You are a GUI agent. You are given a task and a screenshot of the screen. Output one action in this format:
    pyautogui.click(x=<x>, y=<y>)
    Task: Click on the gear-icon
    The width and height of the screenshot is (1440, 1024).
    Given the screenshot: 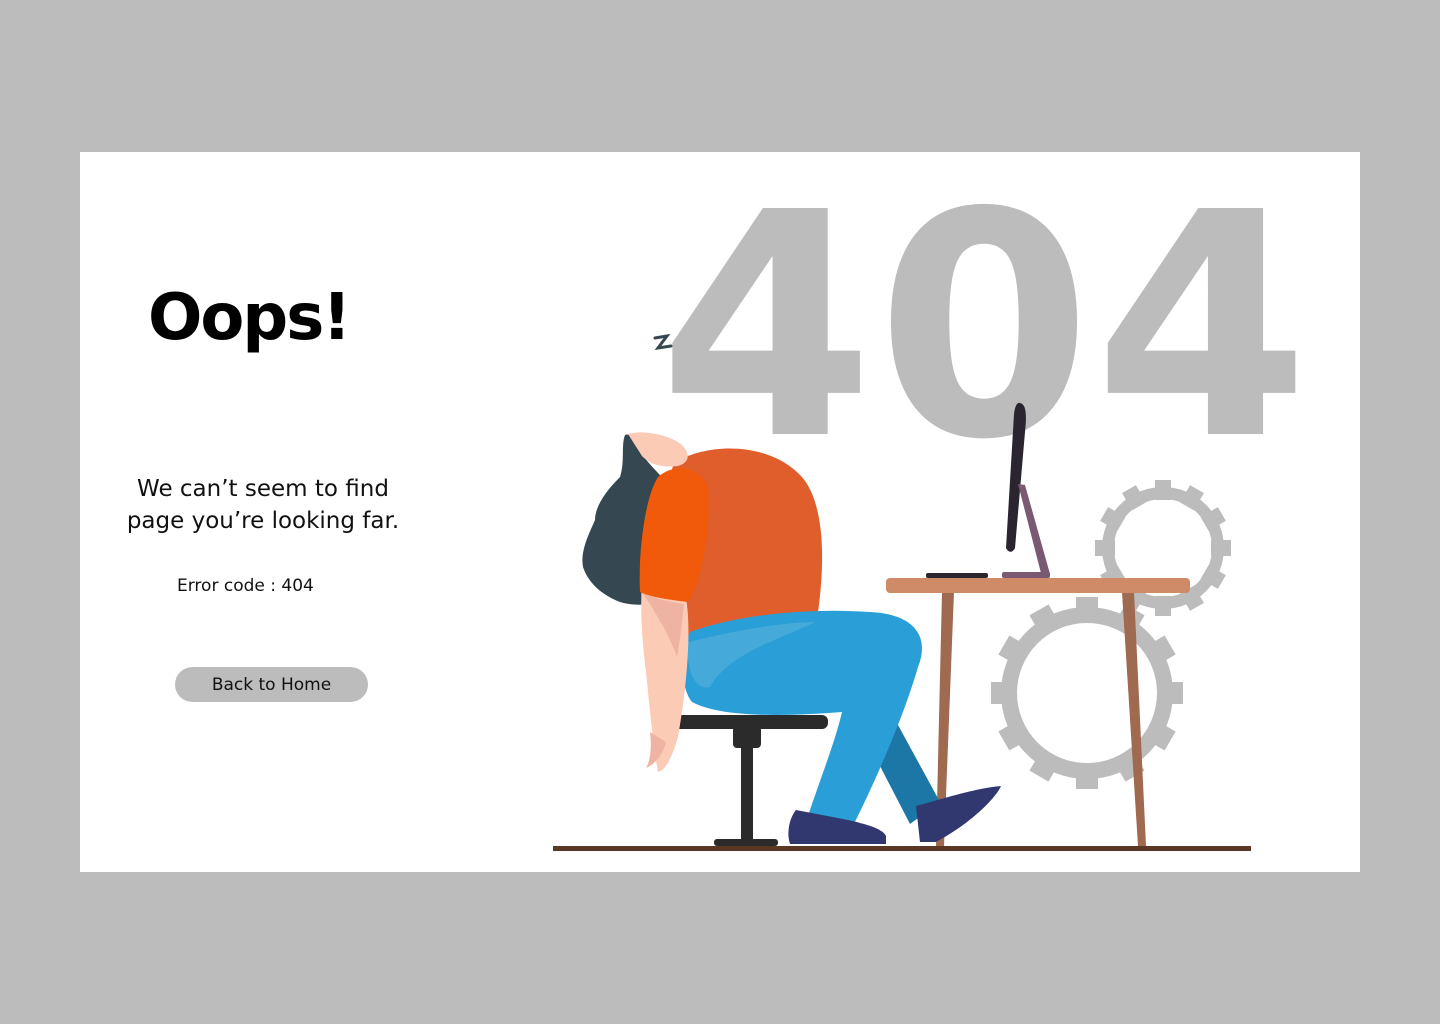 What is the action you would take?
    pyautogui.click(x=1087, y=693)
    